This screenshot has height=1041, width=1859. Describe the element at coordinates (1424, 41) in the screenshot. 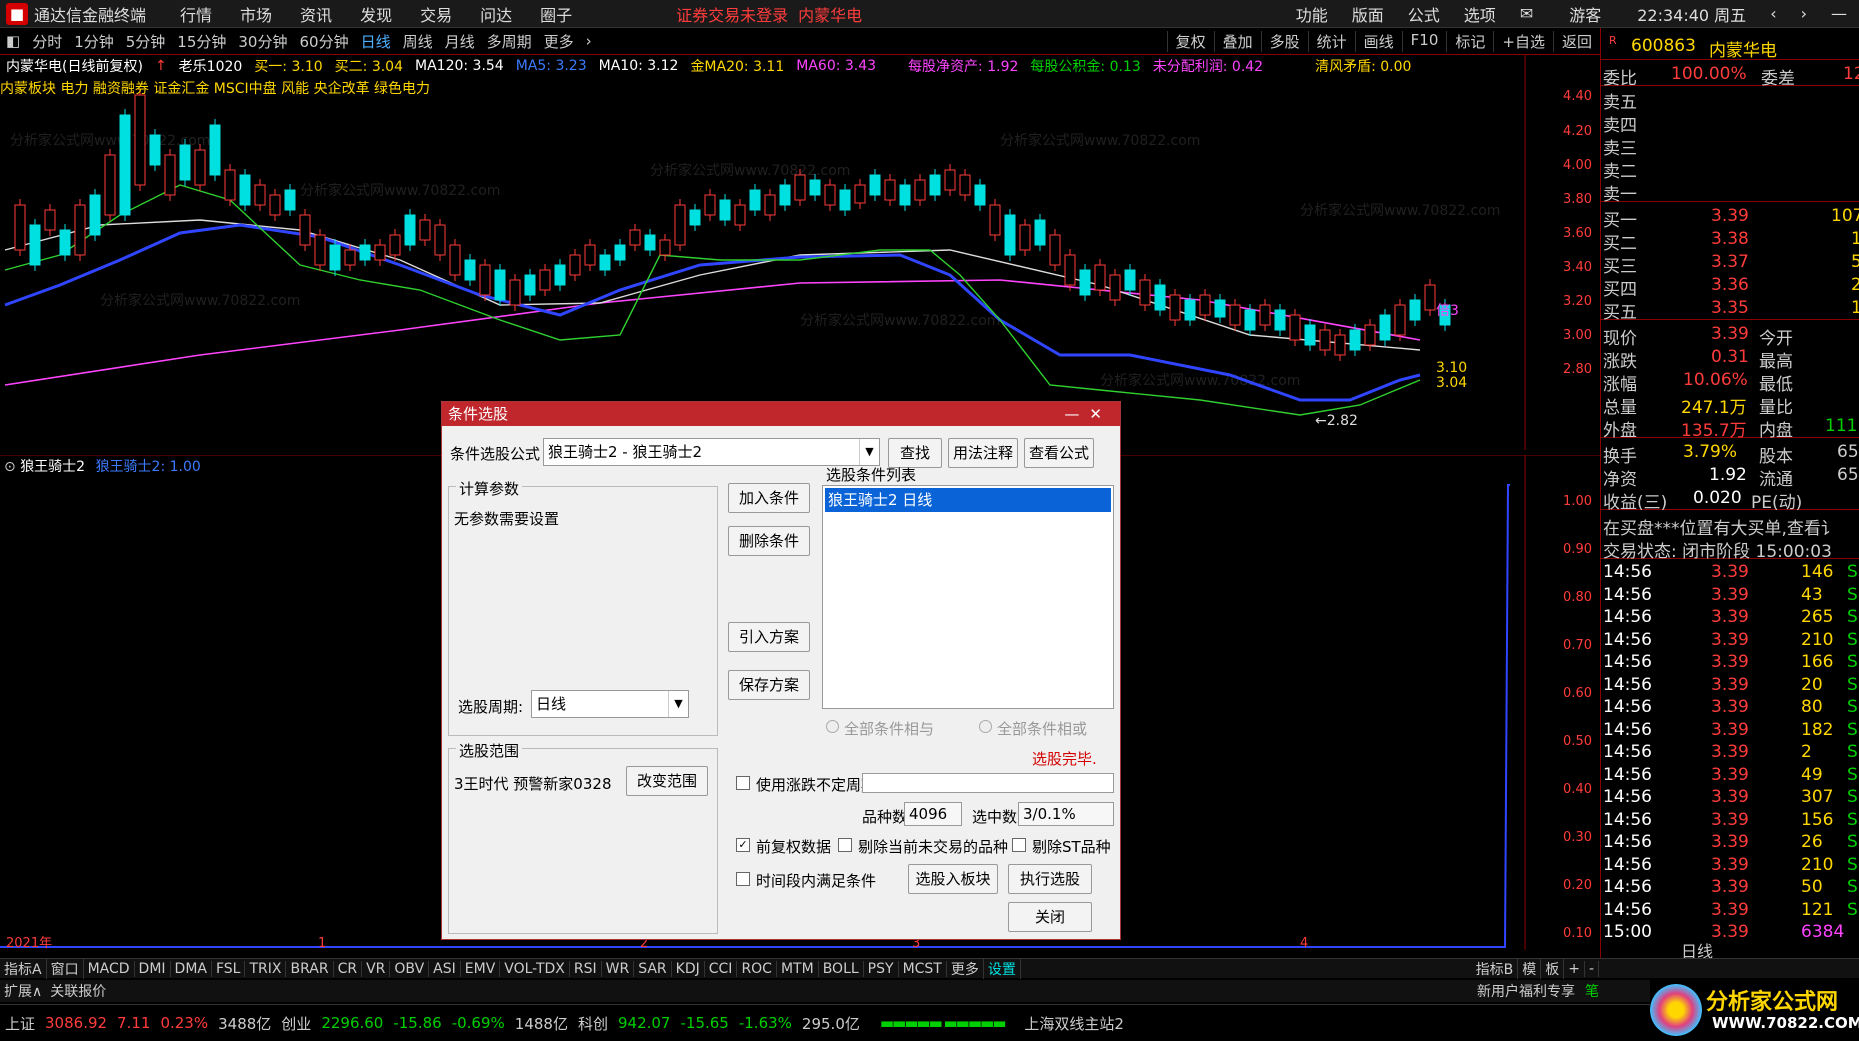

I see `tool-f10: F10` at that location.